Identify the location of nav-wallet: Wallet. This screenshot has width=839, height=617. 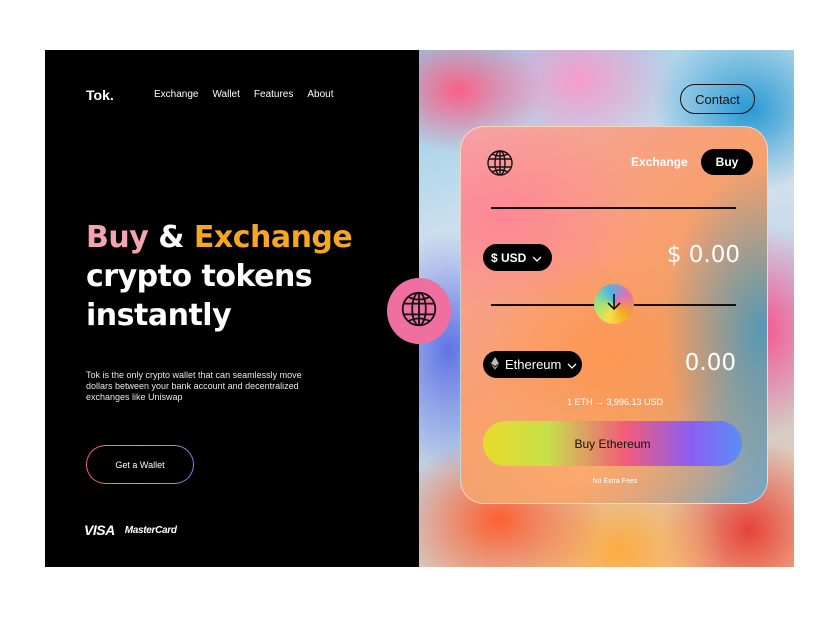
(225, 94).